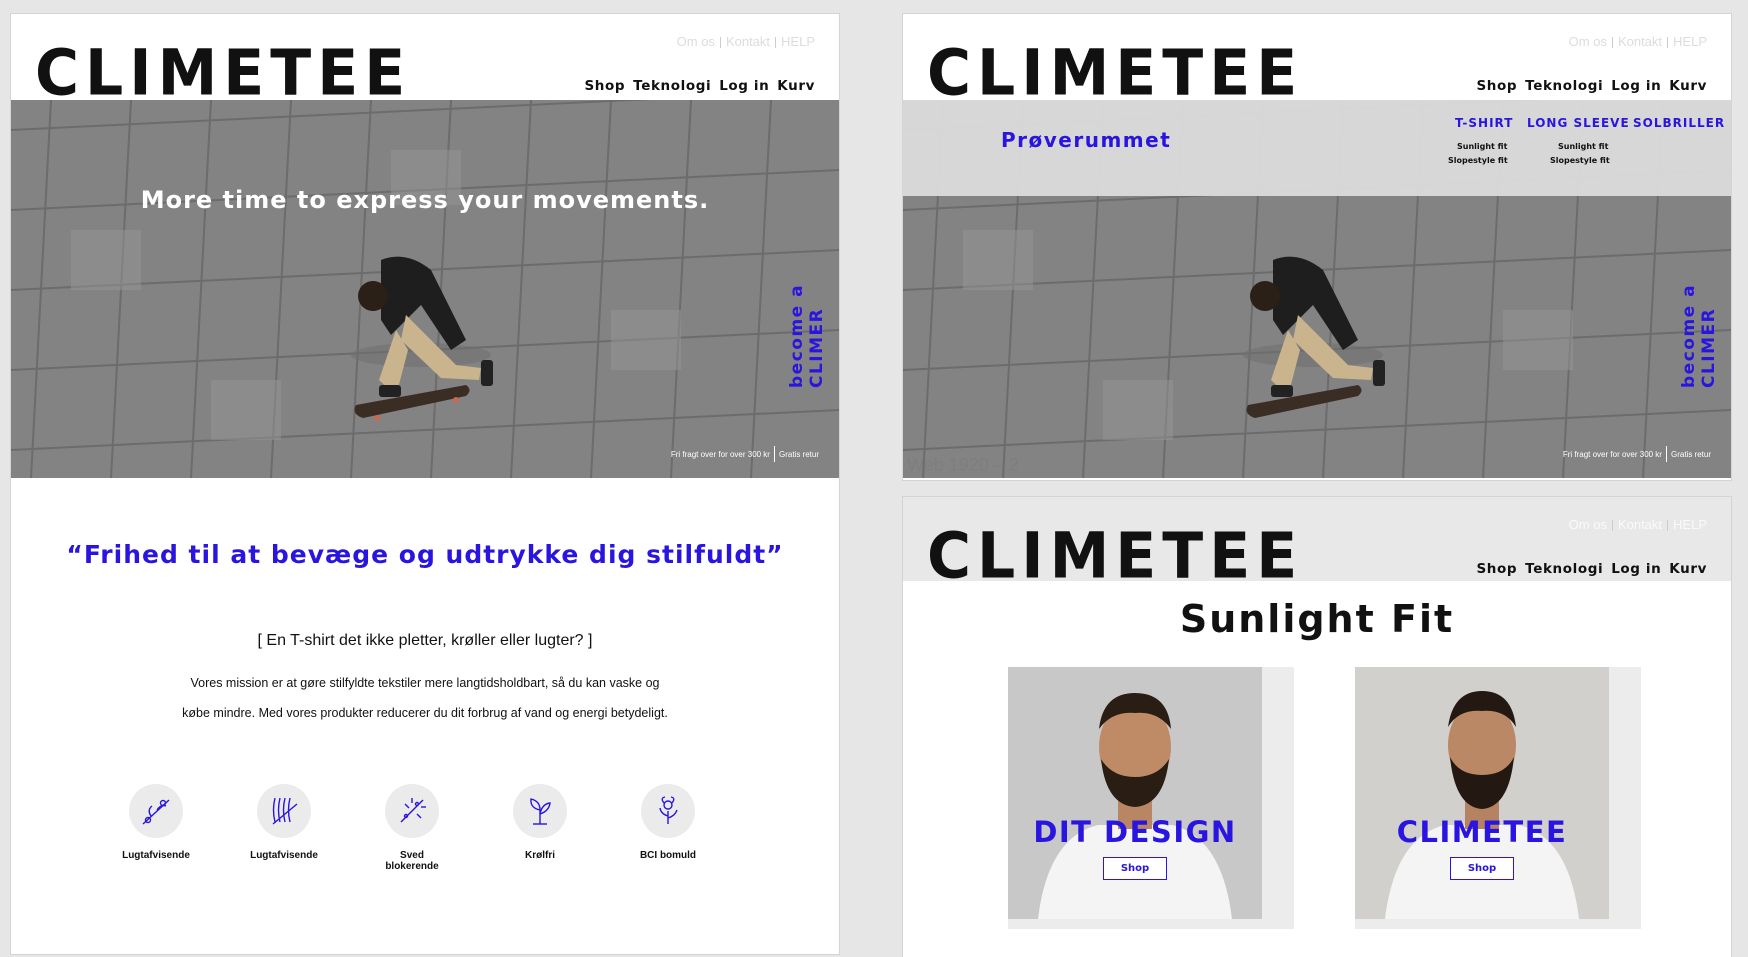 Image resolution: width=1748 pixels, height=957 pixels. Describe the element at coordinates (1086, 140) in the screenshot. I see `dropdown-title: Prøverummet` at that location.